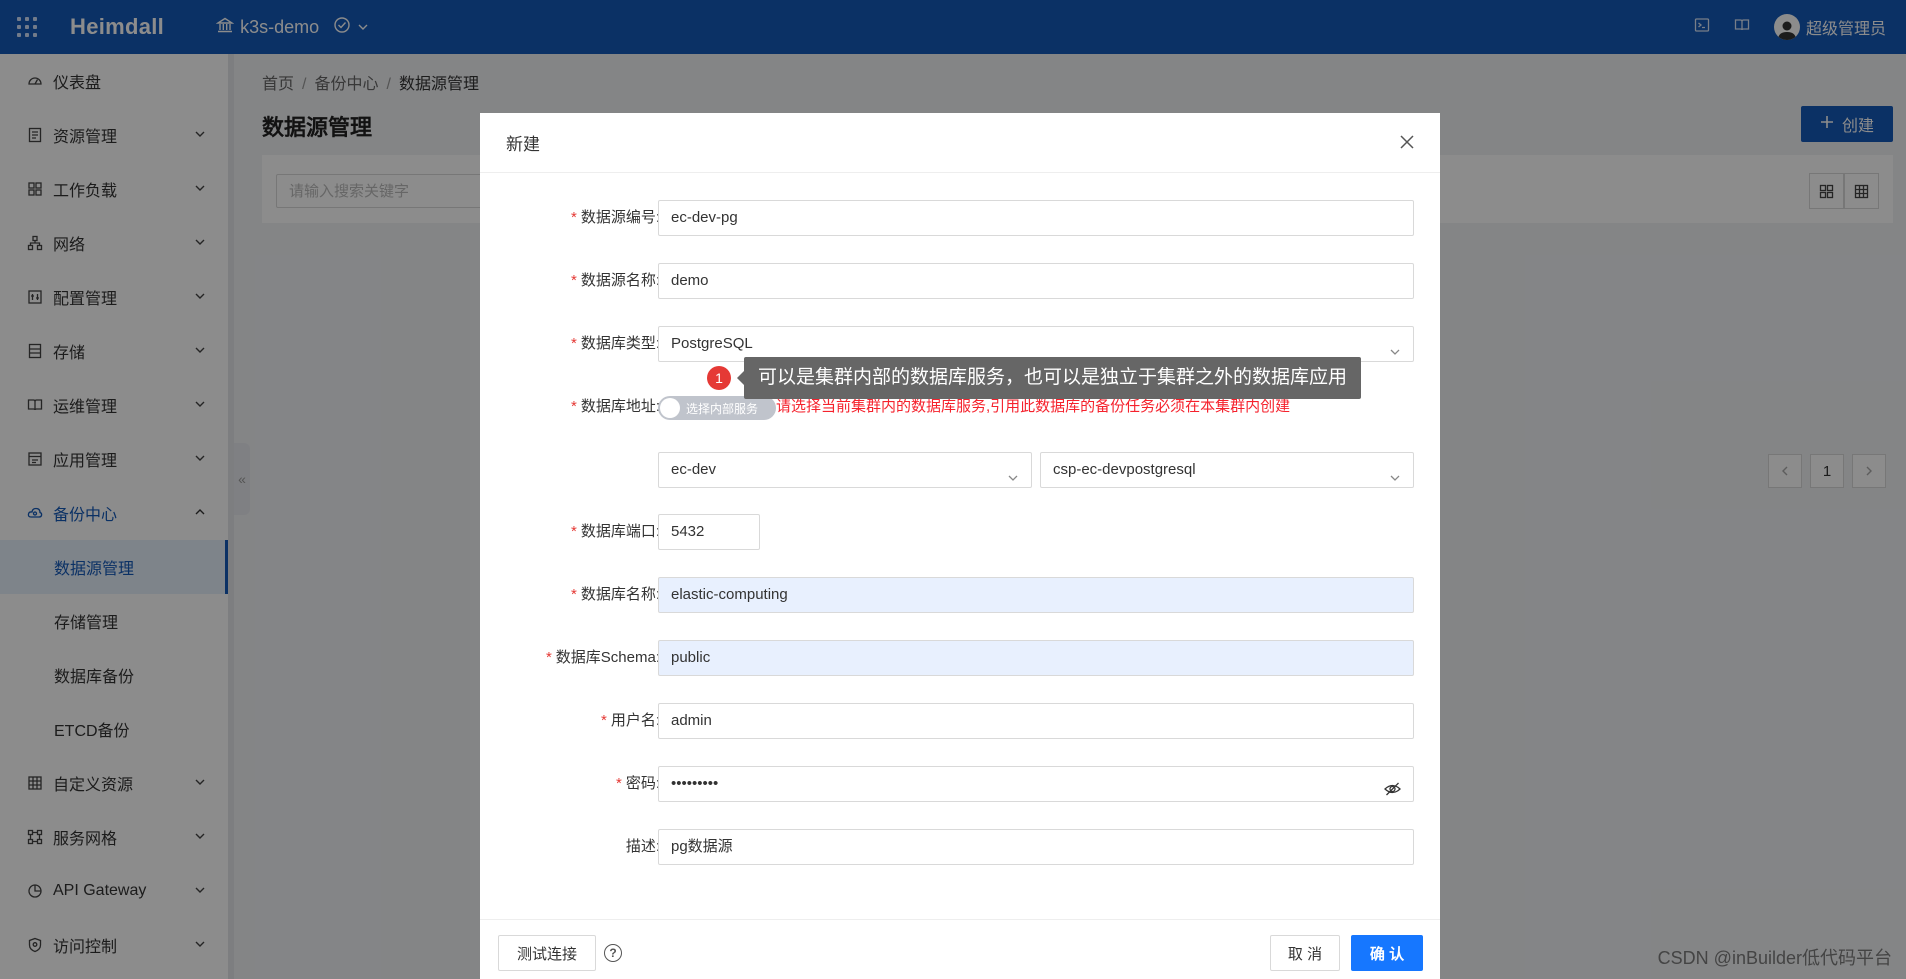 The height and width of the screenshot is (979, 1906). I want to click on db-name-input: elastic-computing, so click(1036, 595).